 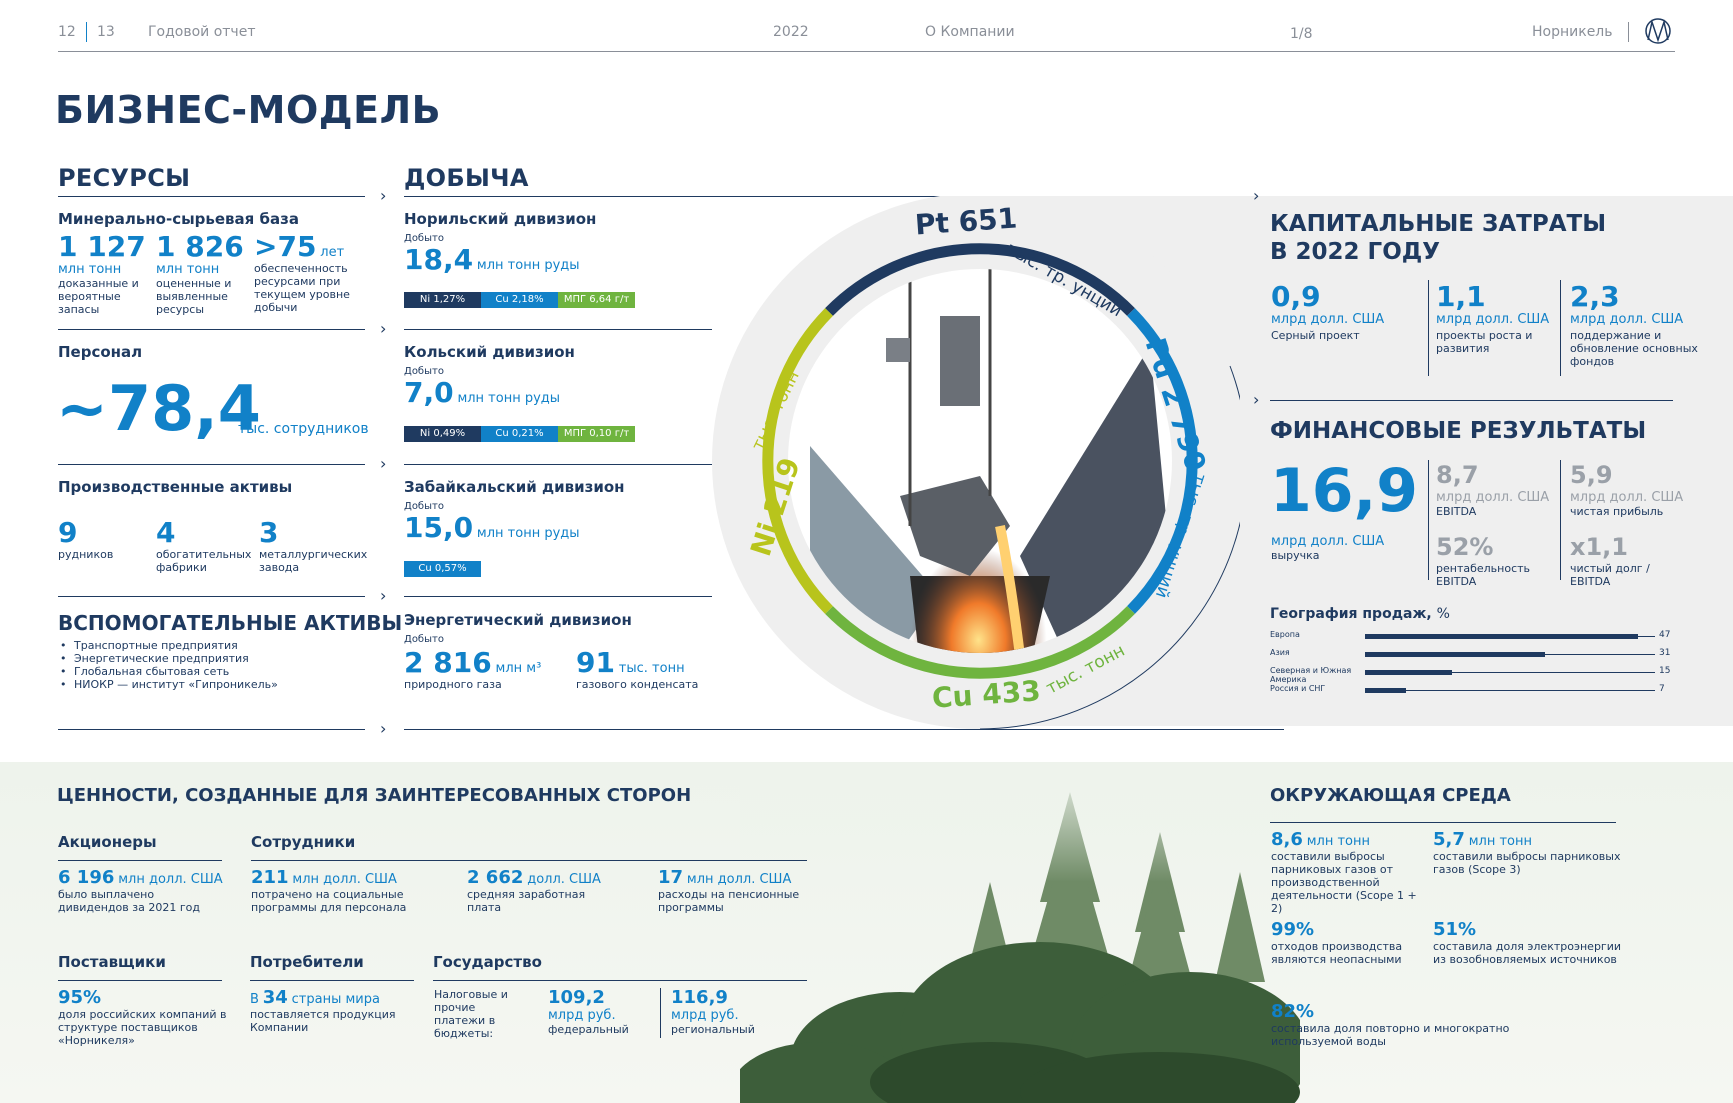 What do you see at coordinates (166, 532) in the screenshot?
I see `asset-value: 4` at bounding box center [166, 532].